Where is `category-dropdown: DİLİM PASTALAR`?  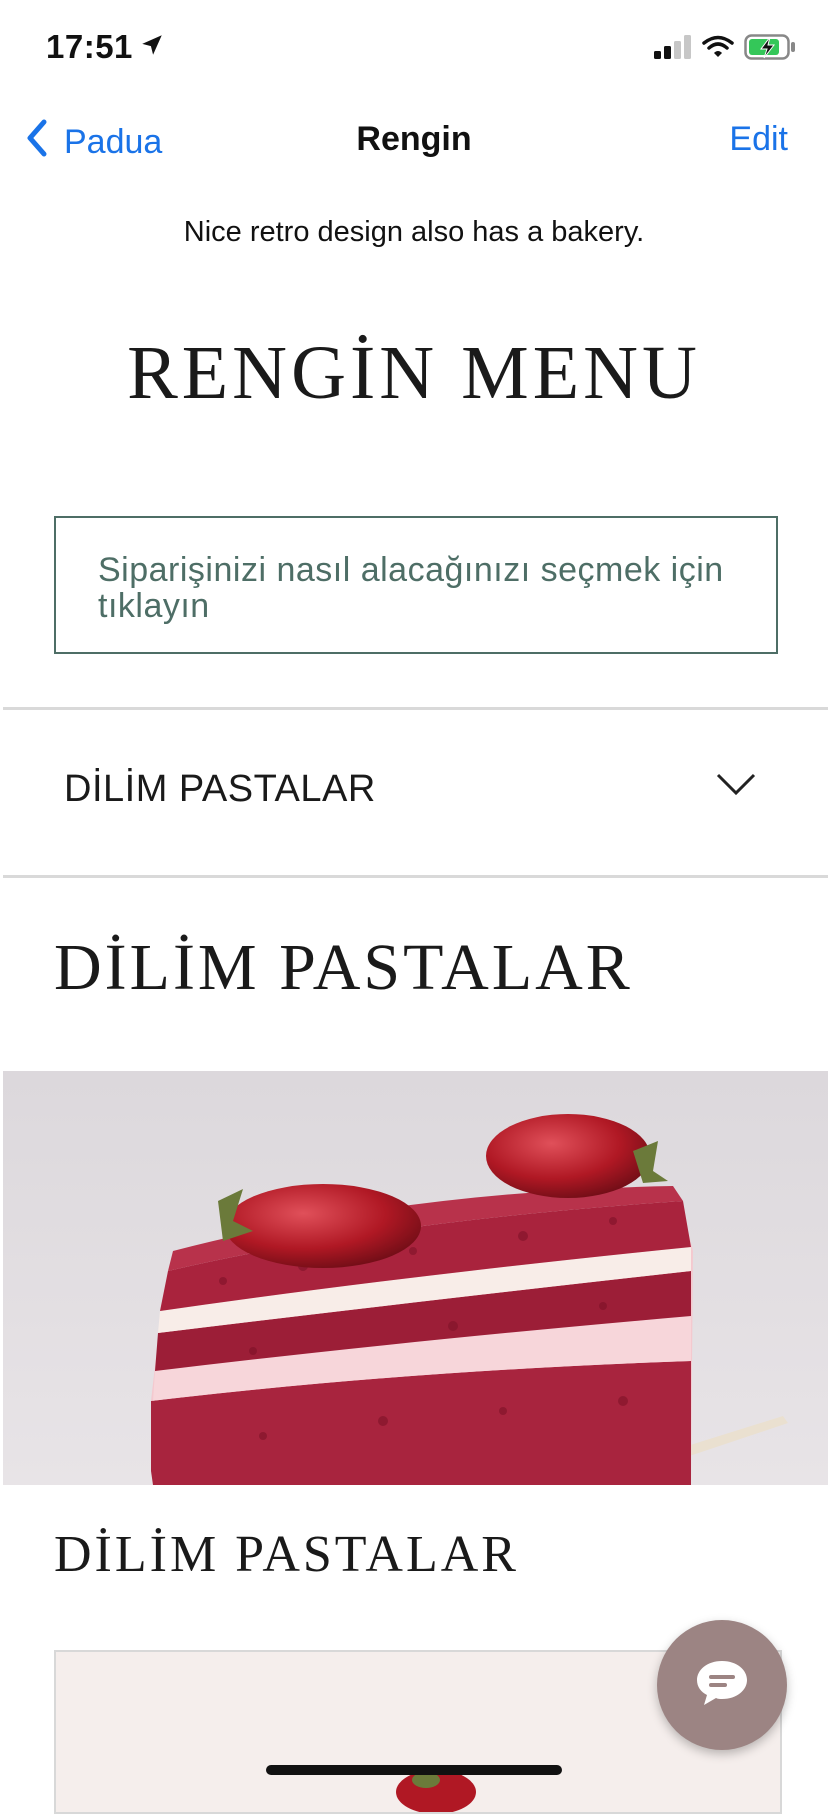 category-dropdown: DİLİM PASTALAR is located at coordinates (415, 793).